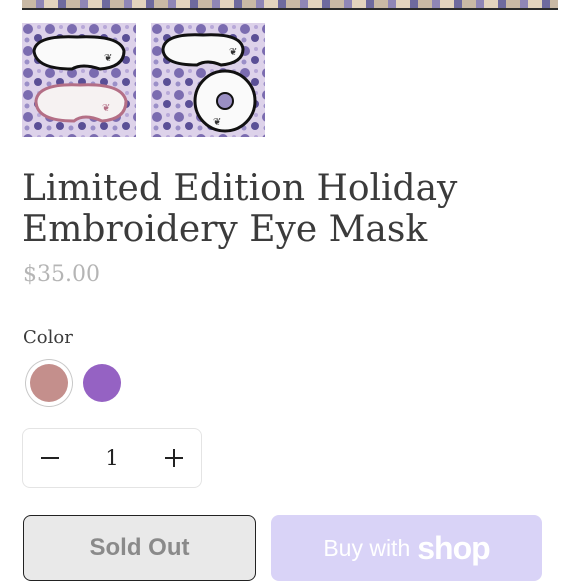 Image resolution: width=580 pixels, height=581 pixels. Describe the element at coordinates (225, 229) in the screenshot. I see `product-title-line-2: Embroidery Eye Mask` at that location.